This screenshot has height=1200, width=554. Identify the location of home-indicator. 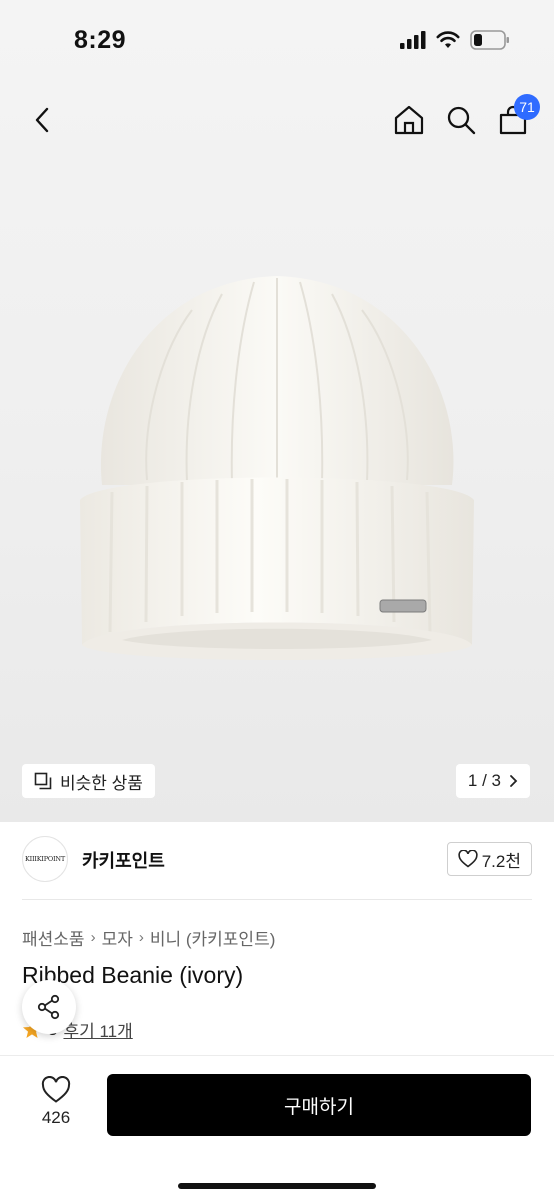
(277, 1186).